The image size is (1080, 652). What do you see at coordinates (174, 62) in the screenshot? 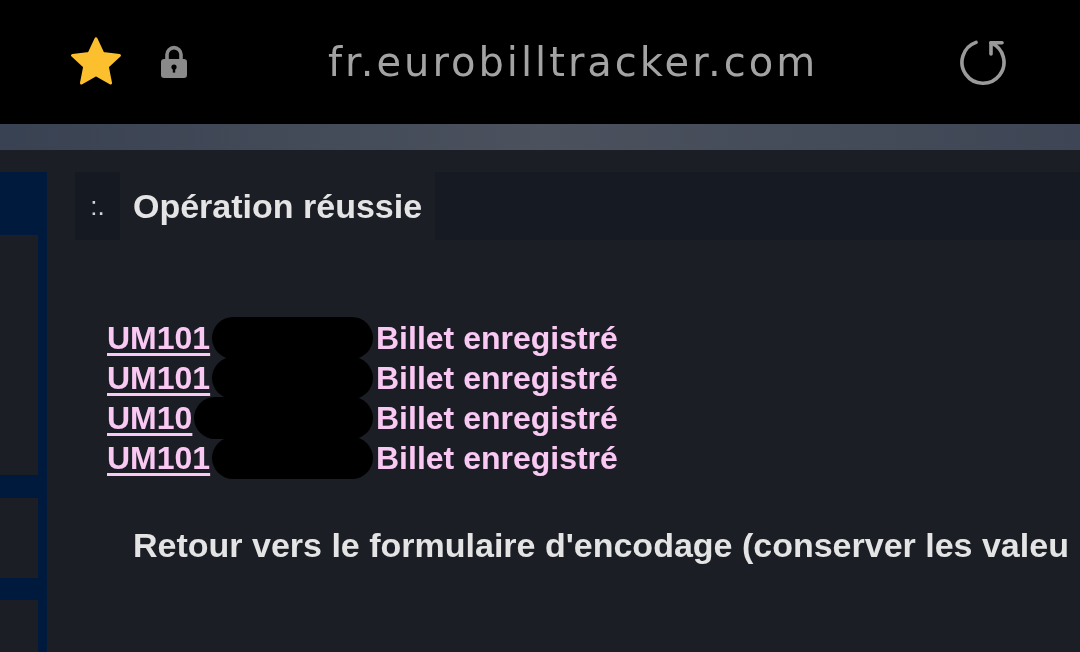
I see `lock-icon` at bounding box center [174, 62].